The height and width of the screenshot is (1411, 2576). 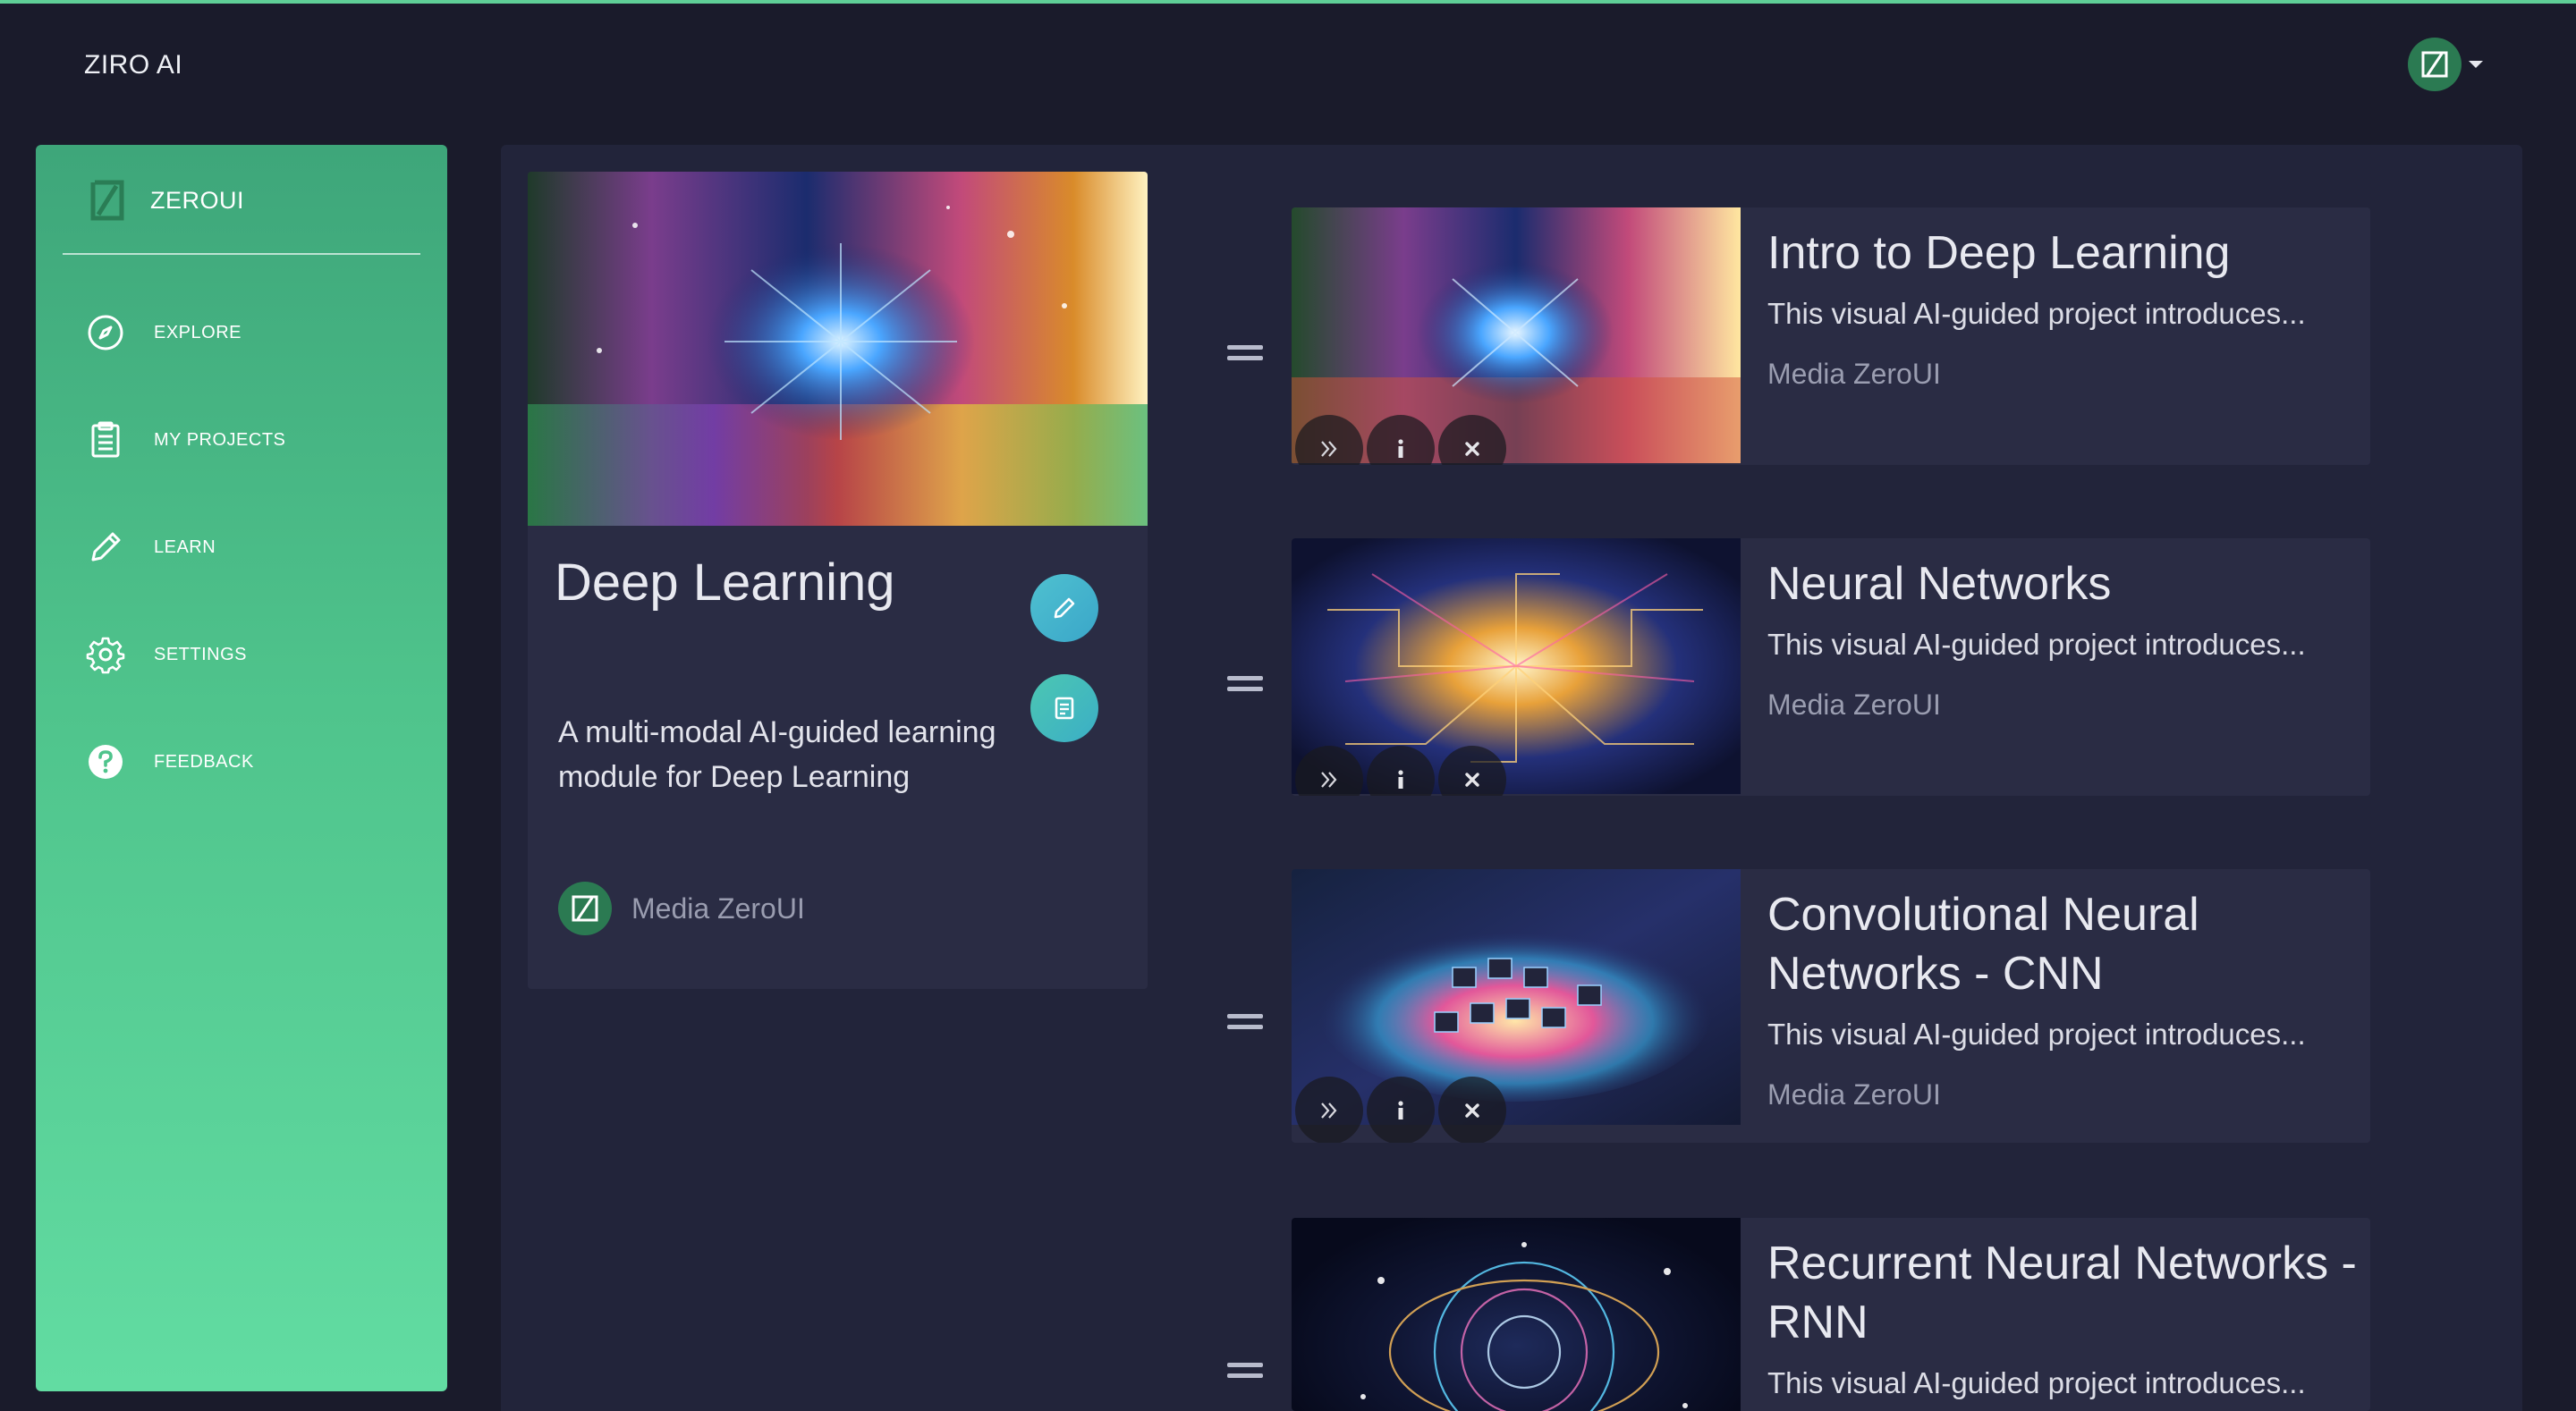 I want to click on app-title: ZIRO AI, so click(x=133, y=65).